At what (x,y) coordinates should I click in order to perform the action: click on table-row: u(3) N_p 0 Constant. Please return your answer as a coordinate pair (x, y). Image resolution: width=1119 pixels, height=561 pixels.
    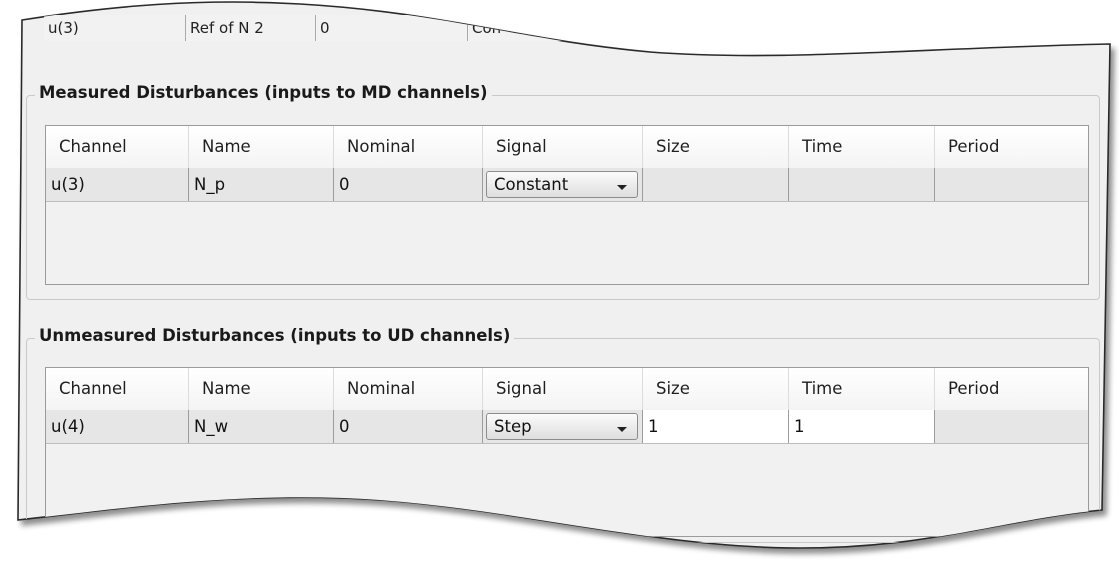
    Looking at the image, I should click on (567, 185).